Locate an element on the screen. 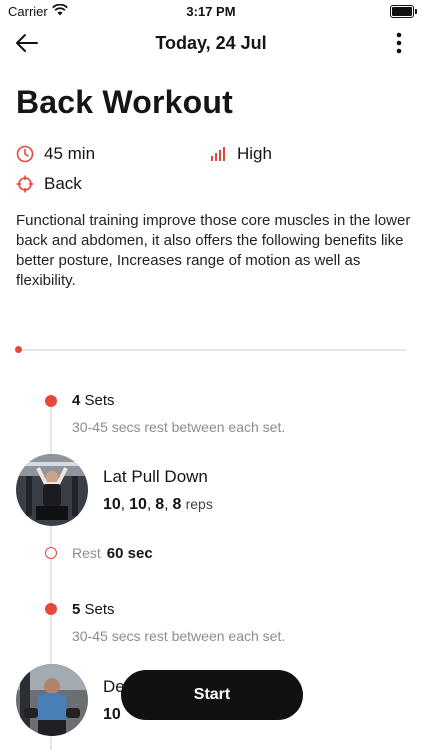 Image resolution: width=422 pixels, height=750 pixels. clock: 3:17 PM is located at coordinates (211, 11).